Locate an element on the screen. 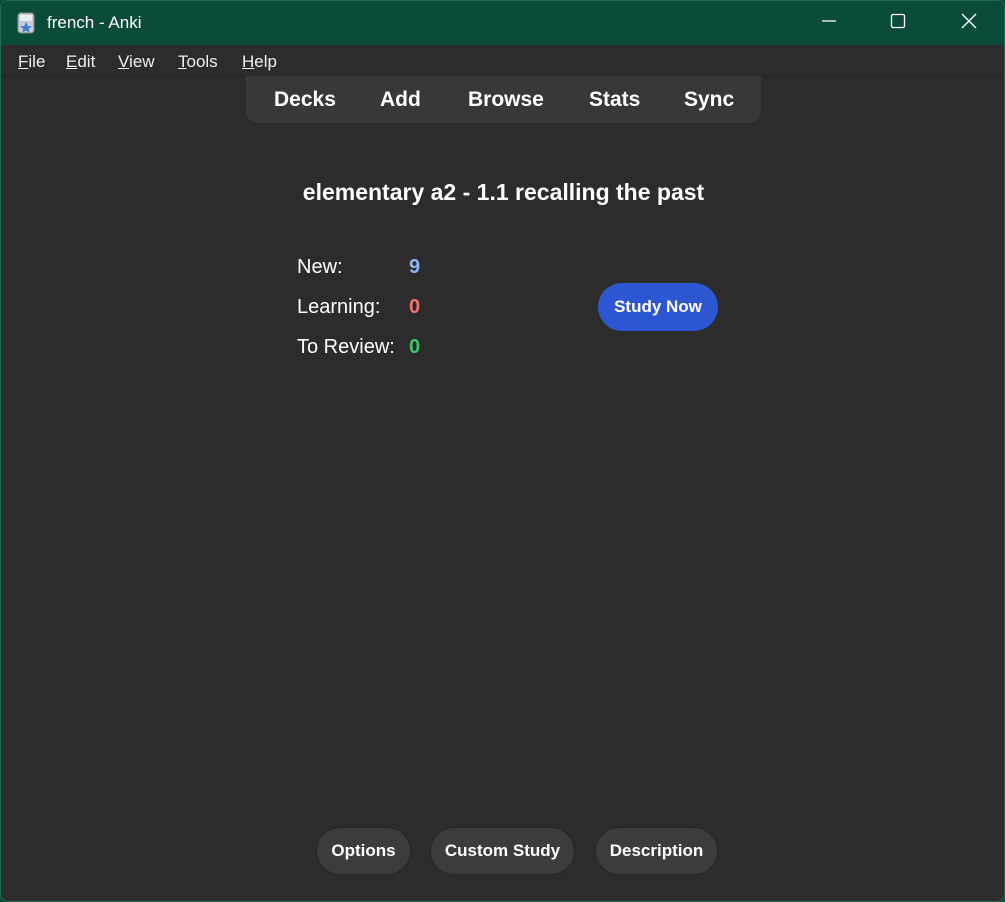 This screenshot has height=902, width=1005. close-button is located at coordinates (969, 23).